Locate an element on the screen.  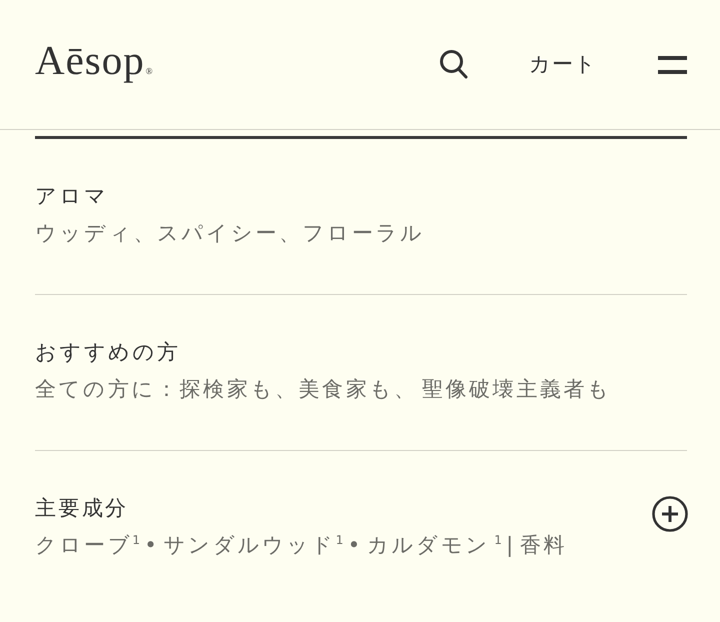
section-text: ウッディ、スパイシー、フローラル is located at coordinates (230, 233).